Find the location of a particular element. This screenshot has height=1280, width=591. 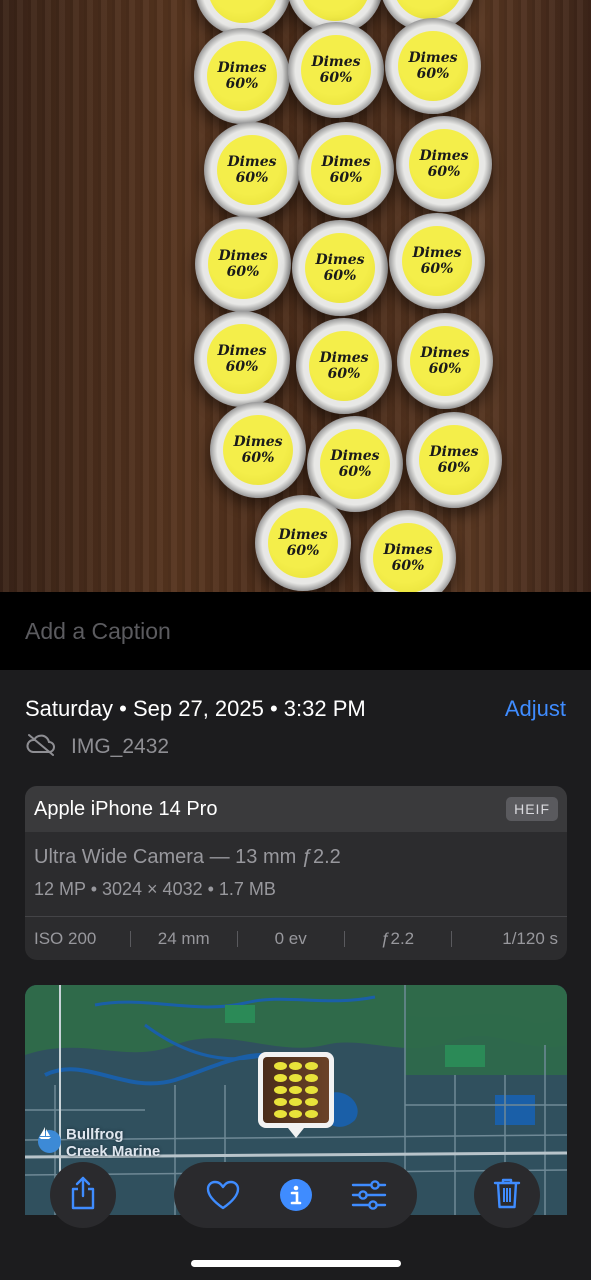

lens-info: Ultra Wide Camera — 13 mm ƒ2.2 is located at coordinates (187, 857).